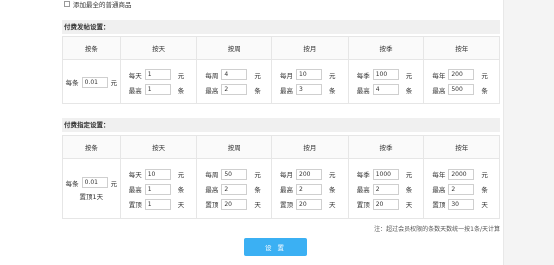 This screenshot has height=265, width=554. Describe the element at coordinates (309, 89) in the screenshot. I see `month-max-input: 3` at that location.